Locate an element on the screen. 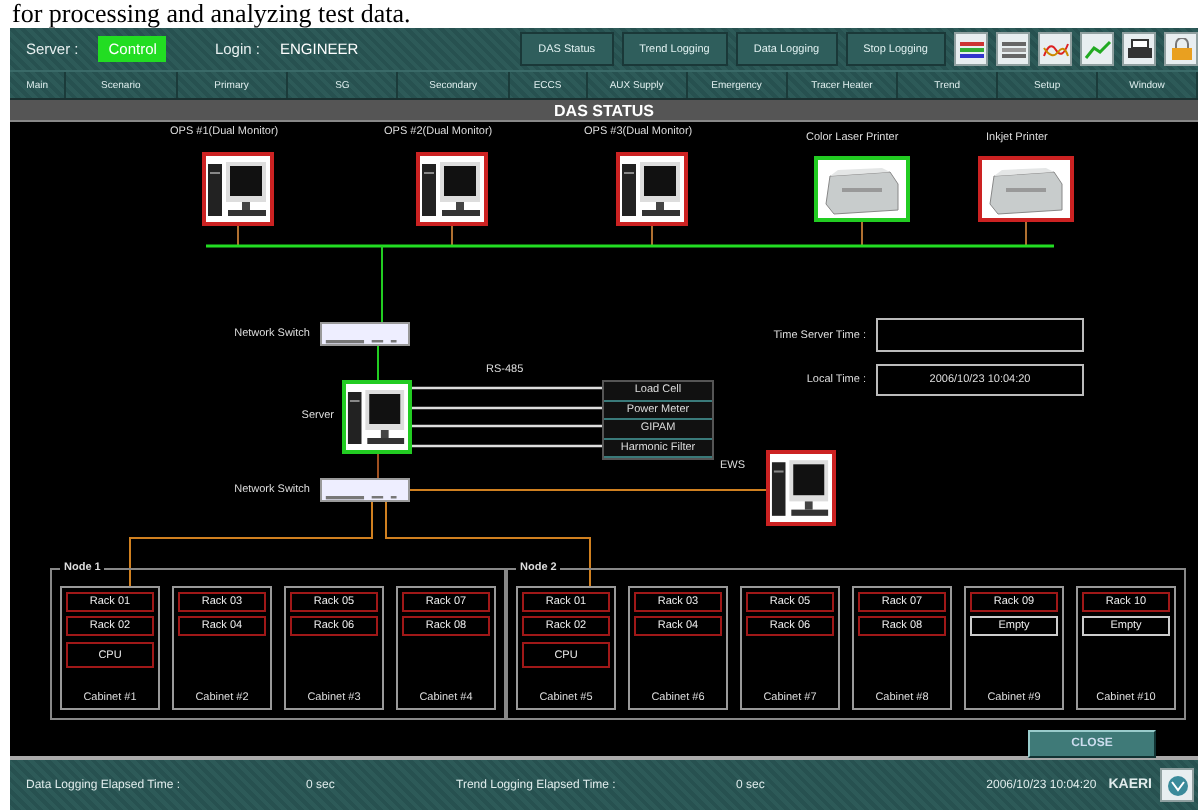 This screenshot has width=1198, height=810. list-icon is located at coordinates (1013, 49).